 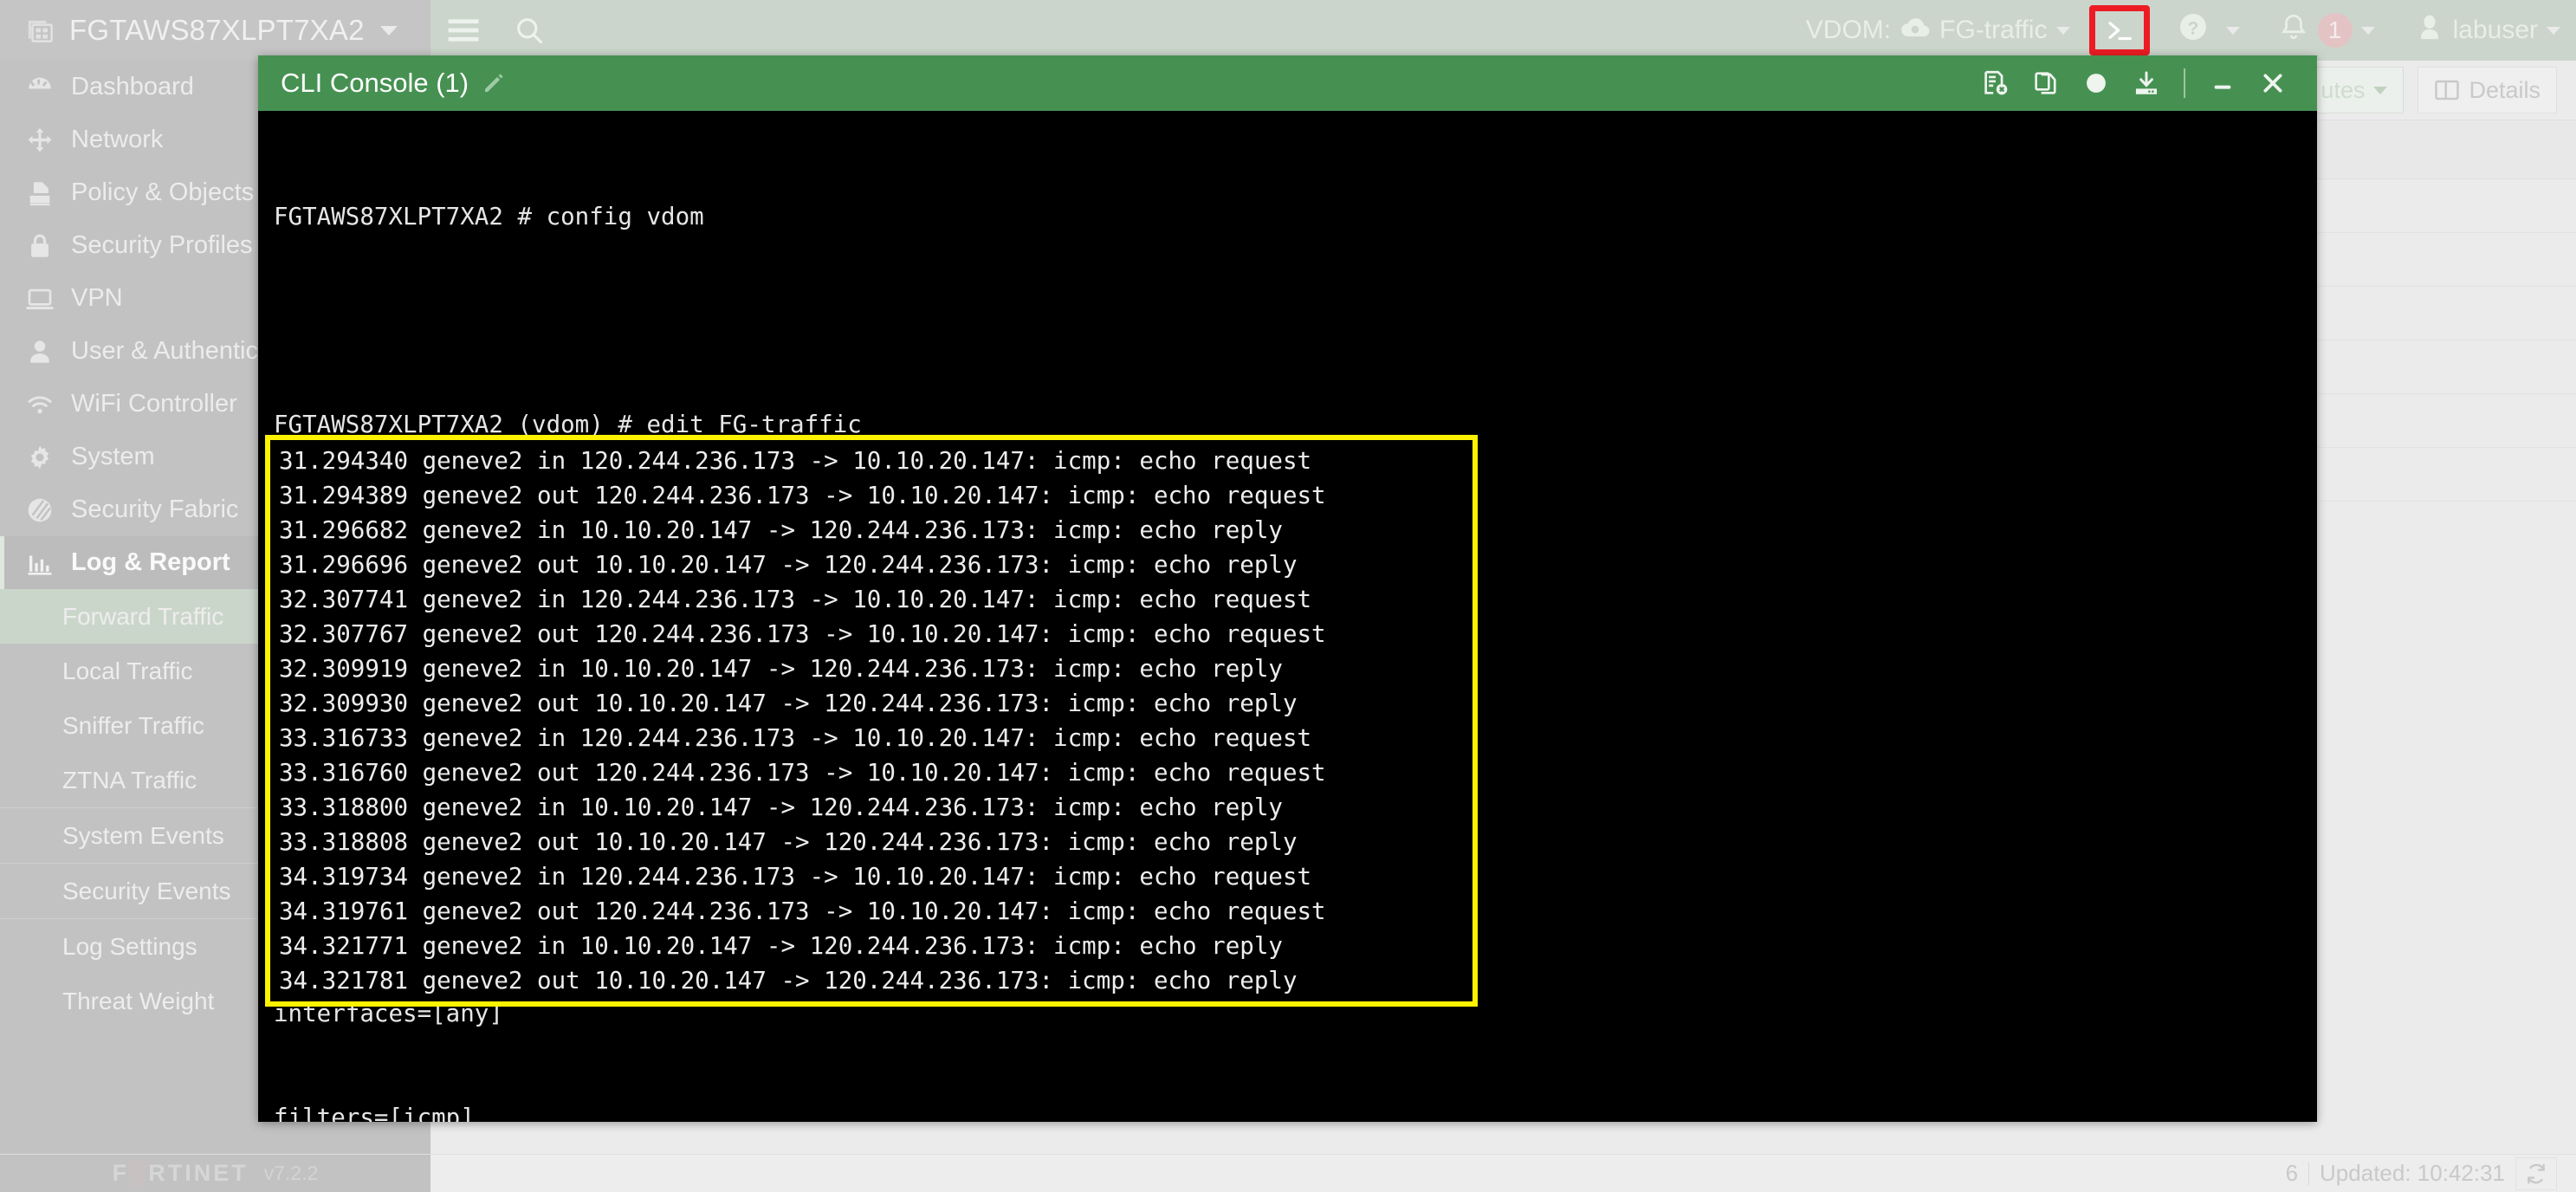 What do you see at coordinates (143, 616) in the screenshot?
I see `subnav-item-label: Forward Traffic` at bounding box center [143, 616].